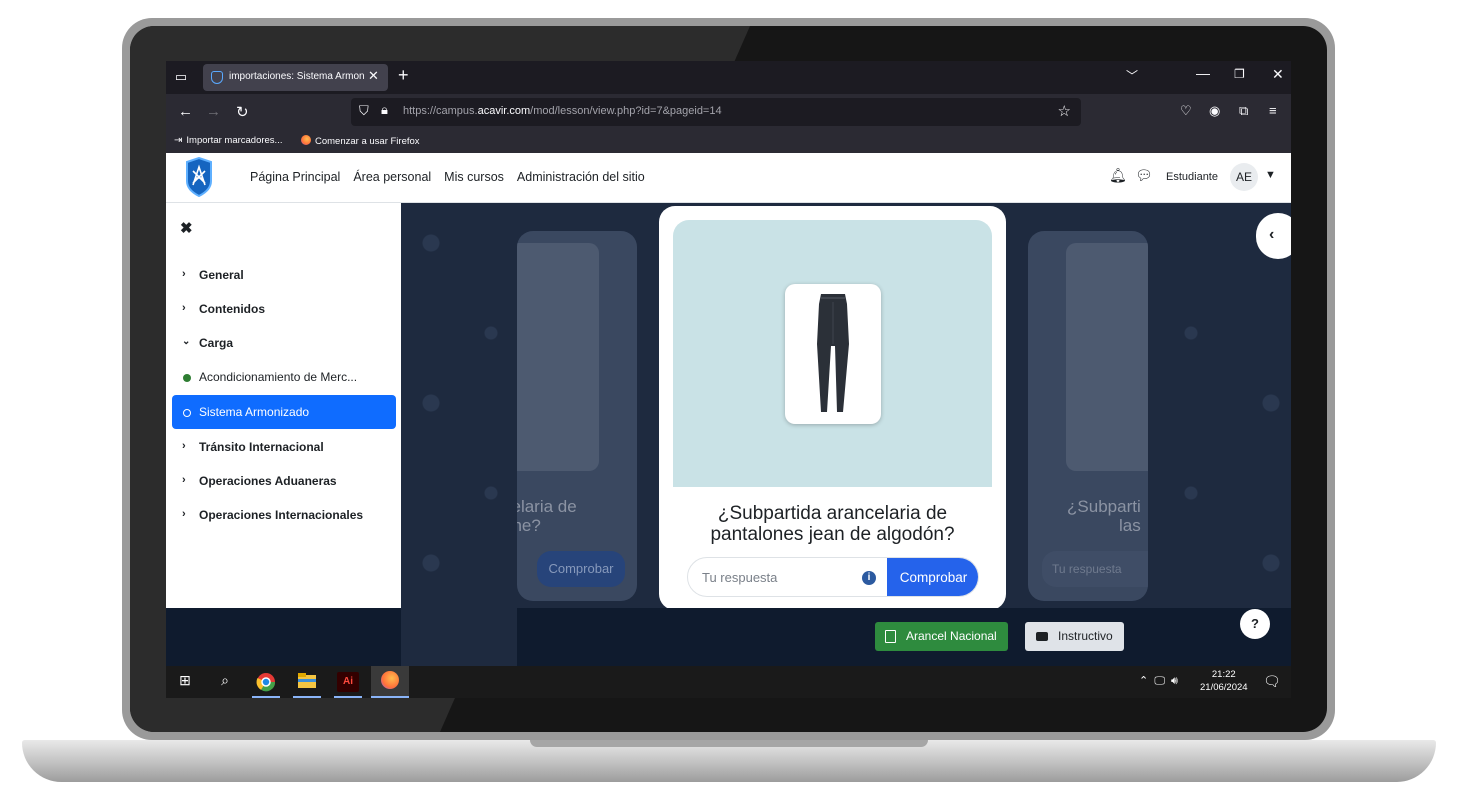  I want to click on course-index-contenidos: › Contenidos, so click(284, 309).